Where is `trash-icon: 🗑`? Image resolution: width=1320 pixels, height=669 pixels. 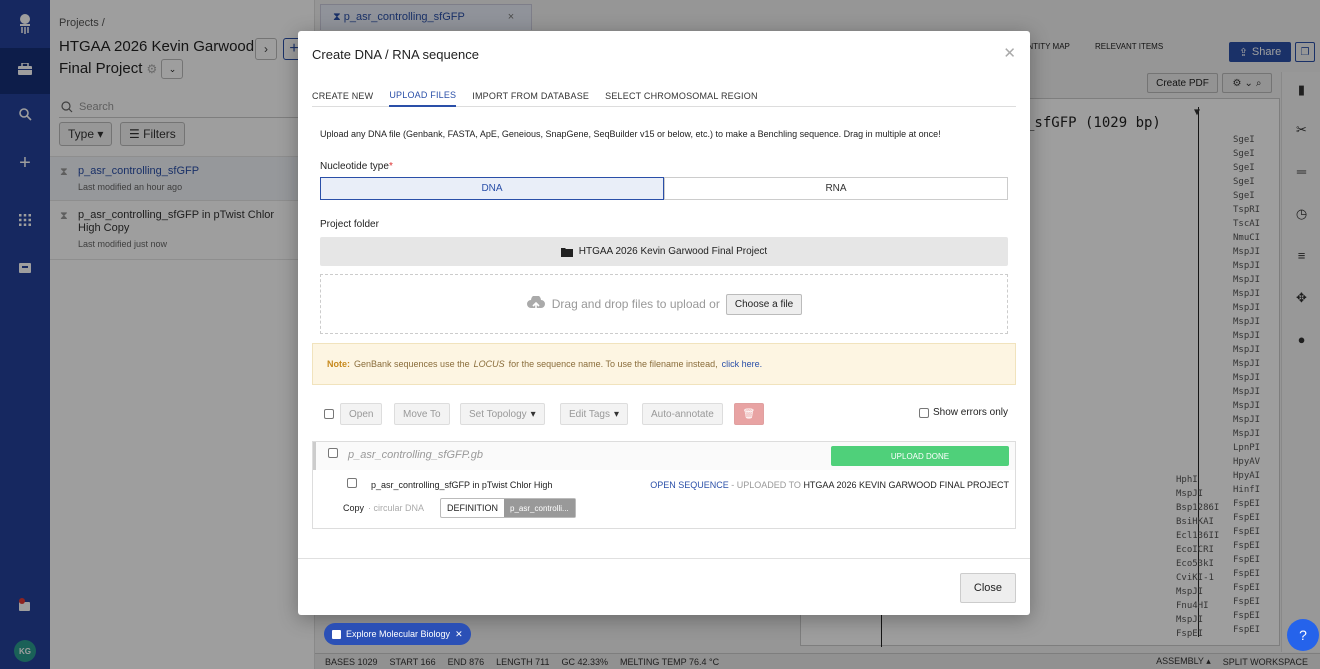
trash-icon: 🗑 is located at coordinates (749, 414).